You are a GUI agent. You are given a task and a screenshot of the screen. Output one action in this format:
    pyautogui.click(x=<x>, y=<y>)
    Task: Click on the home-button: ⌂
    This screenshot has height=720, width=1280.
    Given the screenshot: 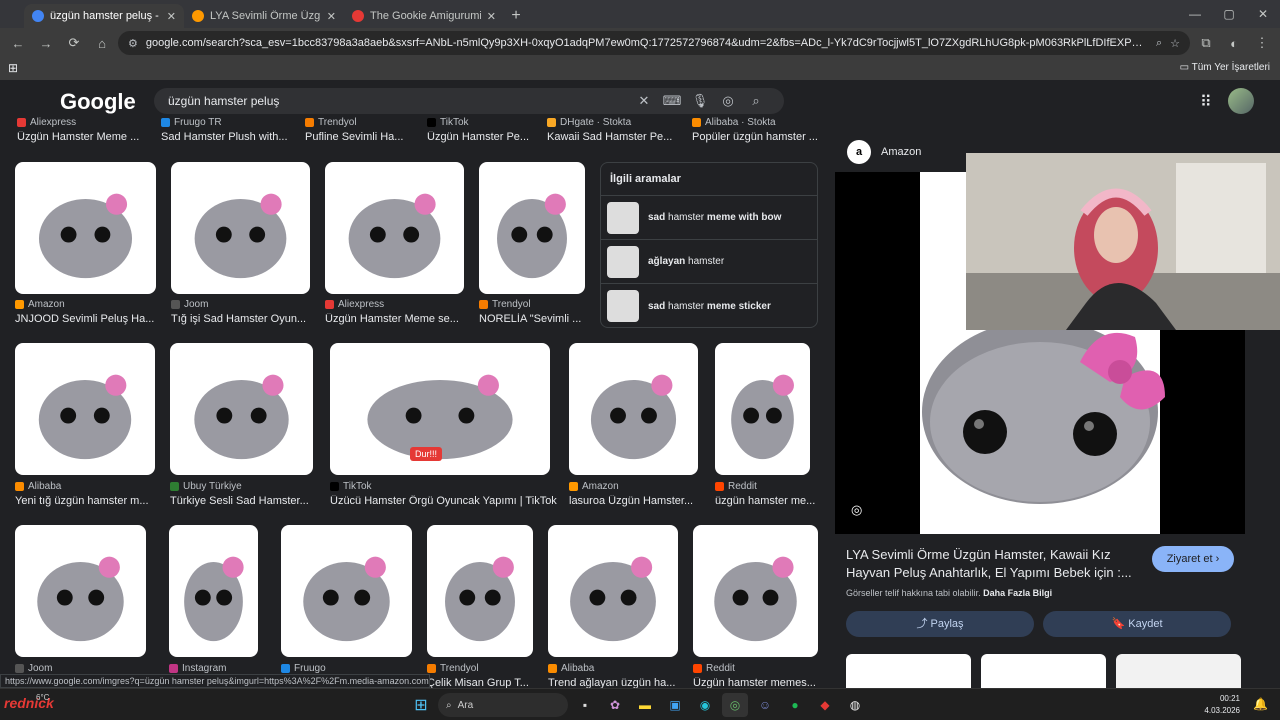 What is the action you would take?
    pyautogui.click(x=102, y=43)
    